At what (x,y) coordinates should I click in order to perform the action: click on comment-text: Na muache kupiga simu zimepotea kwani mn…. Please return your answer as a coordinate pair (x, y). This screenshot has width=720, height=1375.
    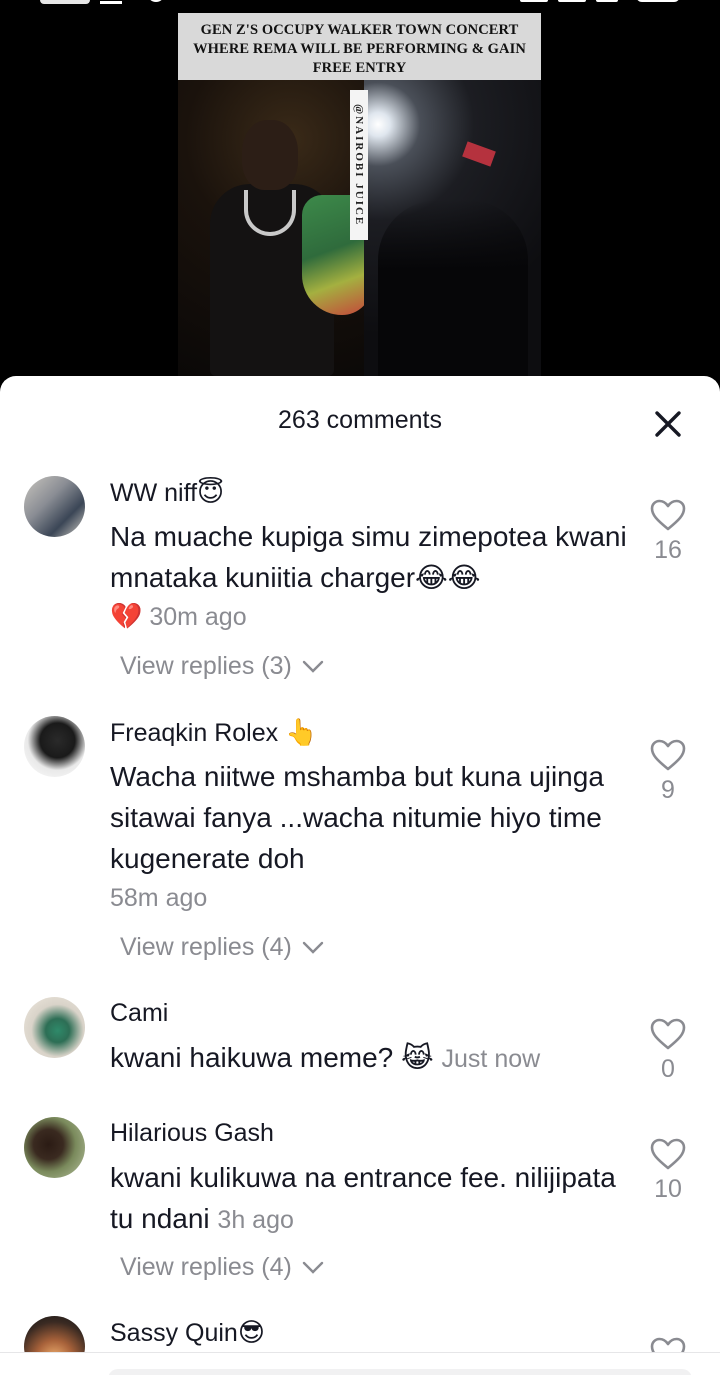
    Looking at the image, I should click on (368, 557).